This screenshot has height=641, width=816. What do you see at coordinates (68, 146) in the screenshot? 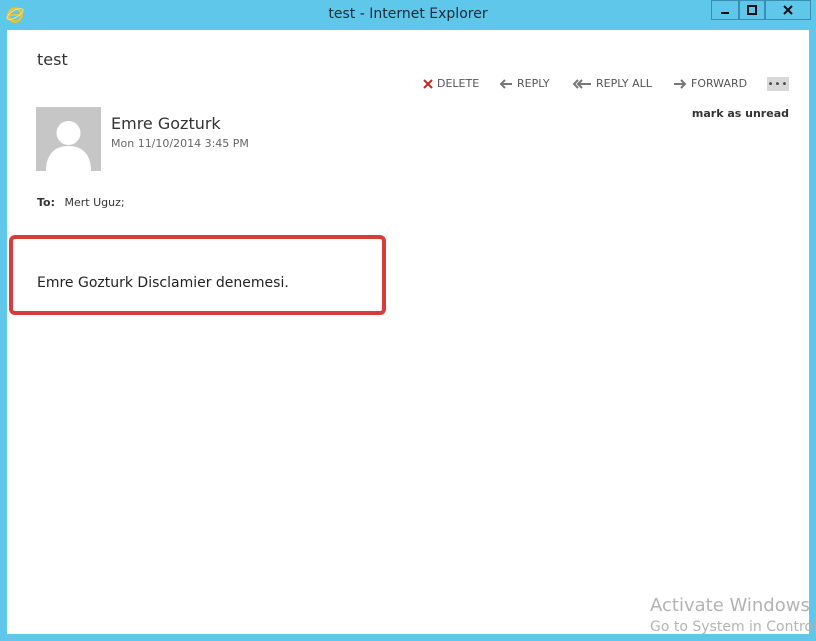
I see `person-placeholder-icon` at bounding box center [68, 146].